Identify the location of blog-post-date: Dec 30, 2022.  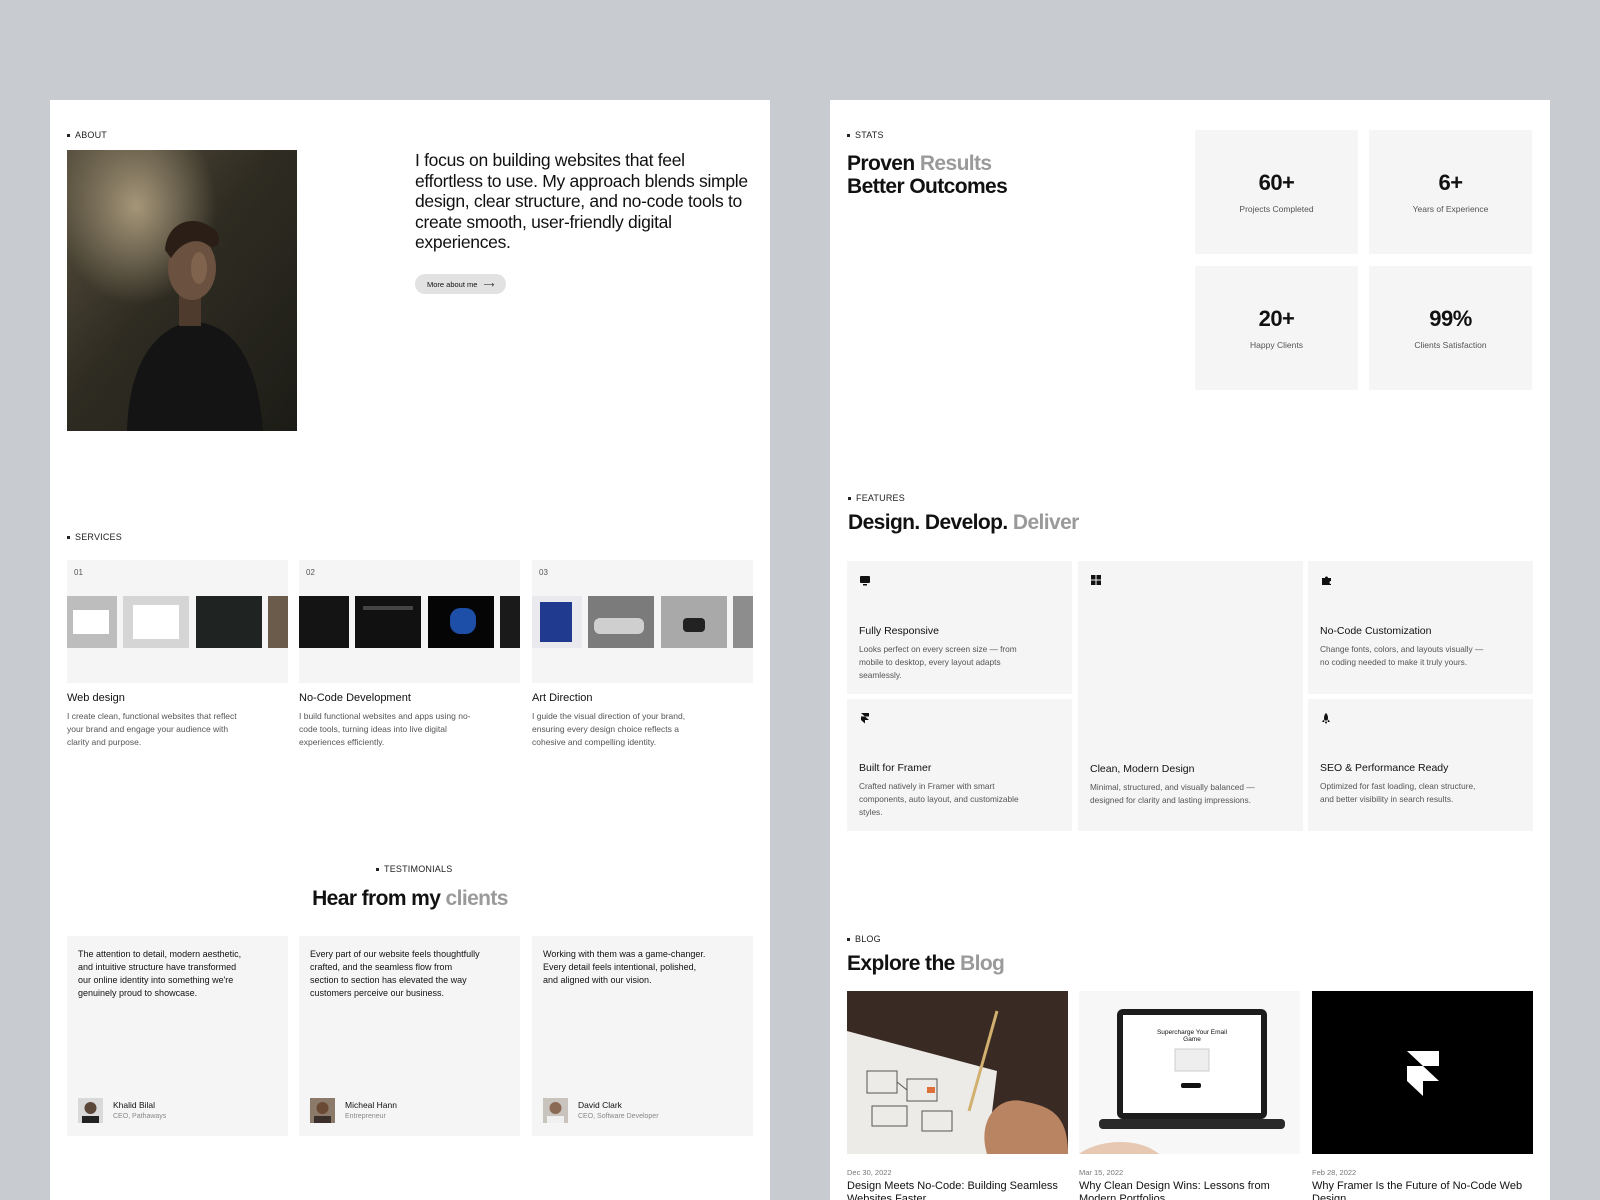
(869, 1172).